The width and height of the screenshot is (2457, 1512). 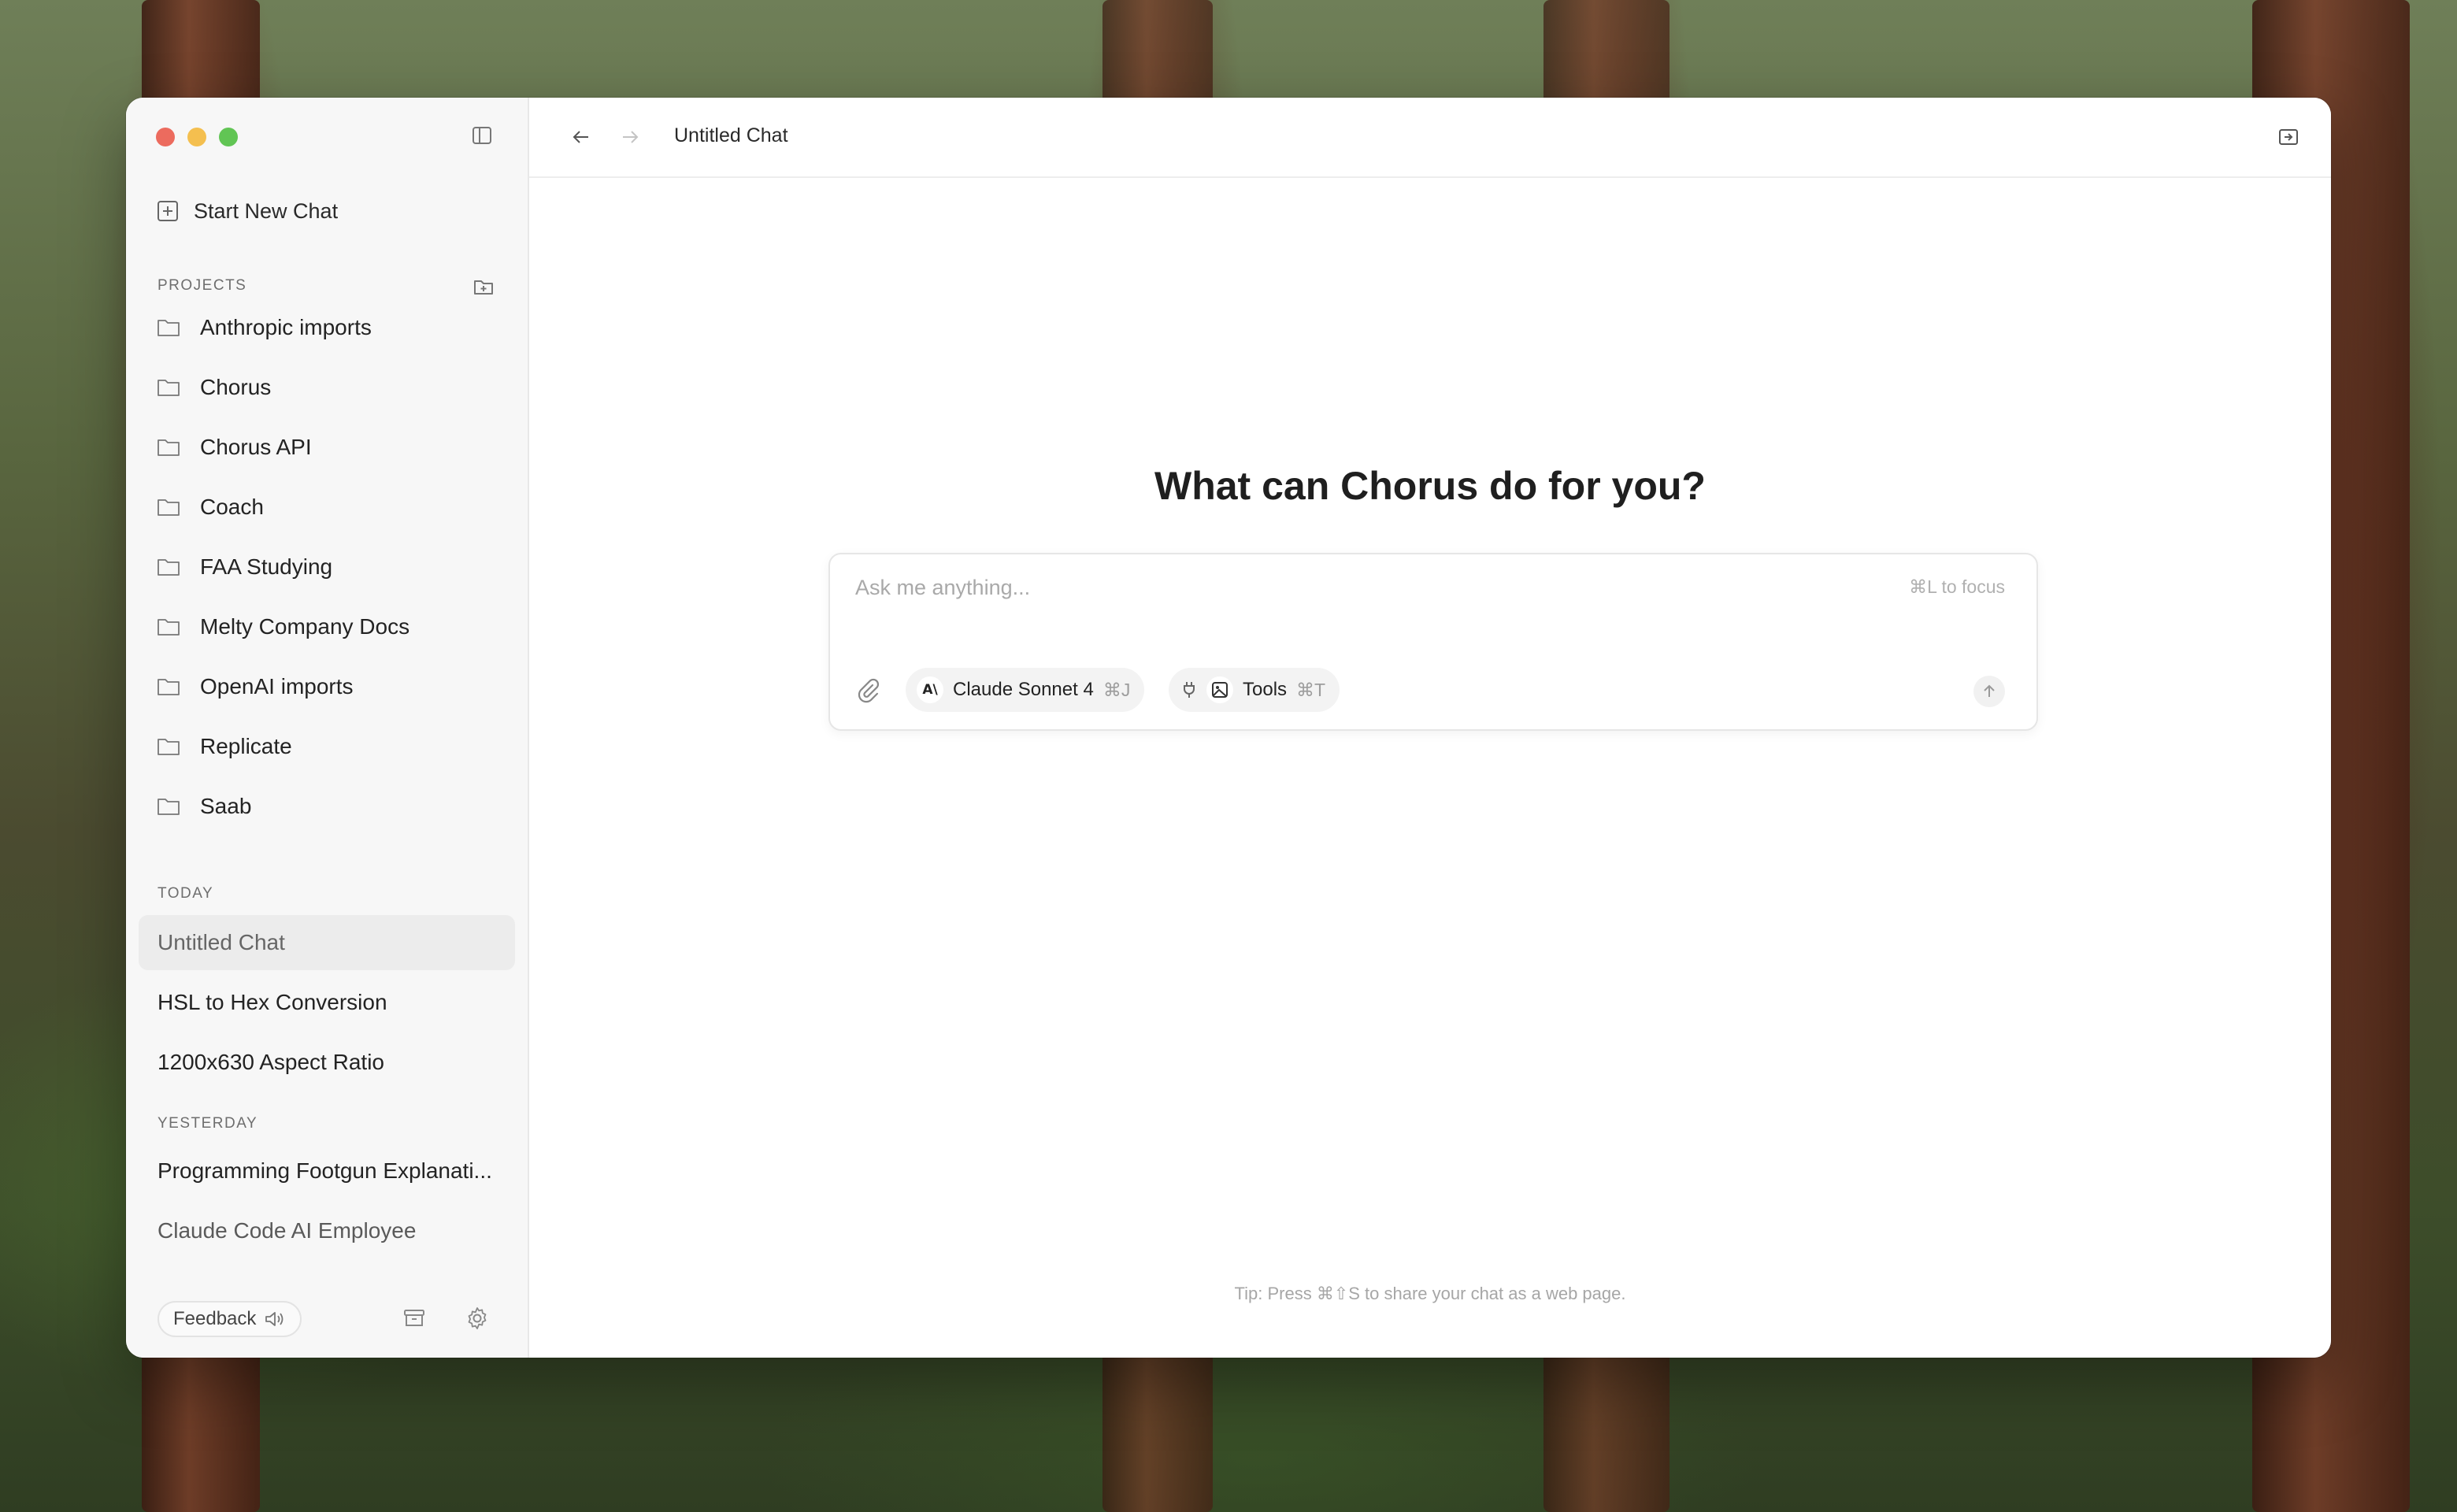 I want to click on yesterday-heading: YESTERDAY, so click(x=208, y=1123).